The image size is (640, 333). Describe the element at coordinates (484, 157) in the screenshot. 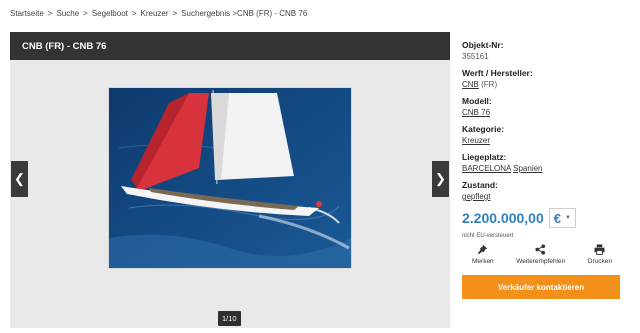

I see `liegeplatz-label: Liegeplatz:` at that location.